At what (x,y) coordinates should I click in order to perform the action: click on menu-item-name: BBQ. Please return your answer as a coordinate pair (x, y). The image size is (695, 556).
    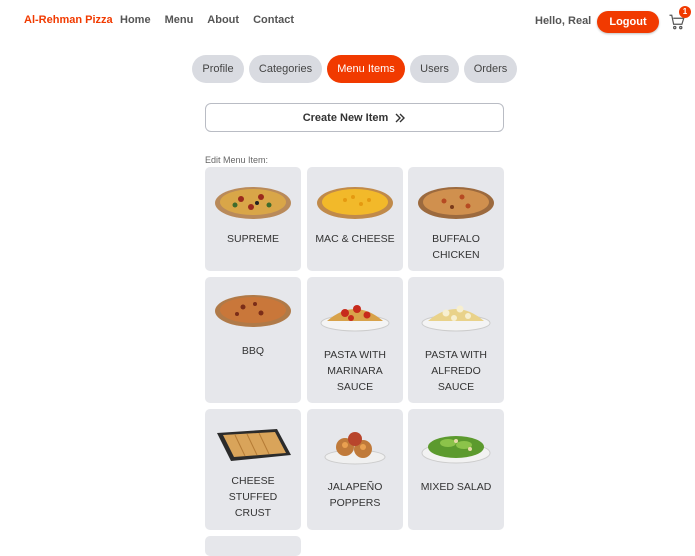
    Looking at the image, I should click on (253, 351).